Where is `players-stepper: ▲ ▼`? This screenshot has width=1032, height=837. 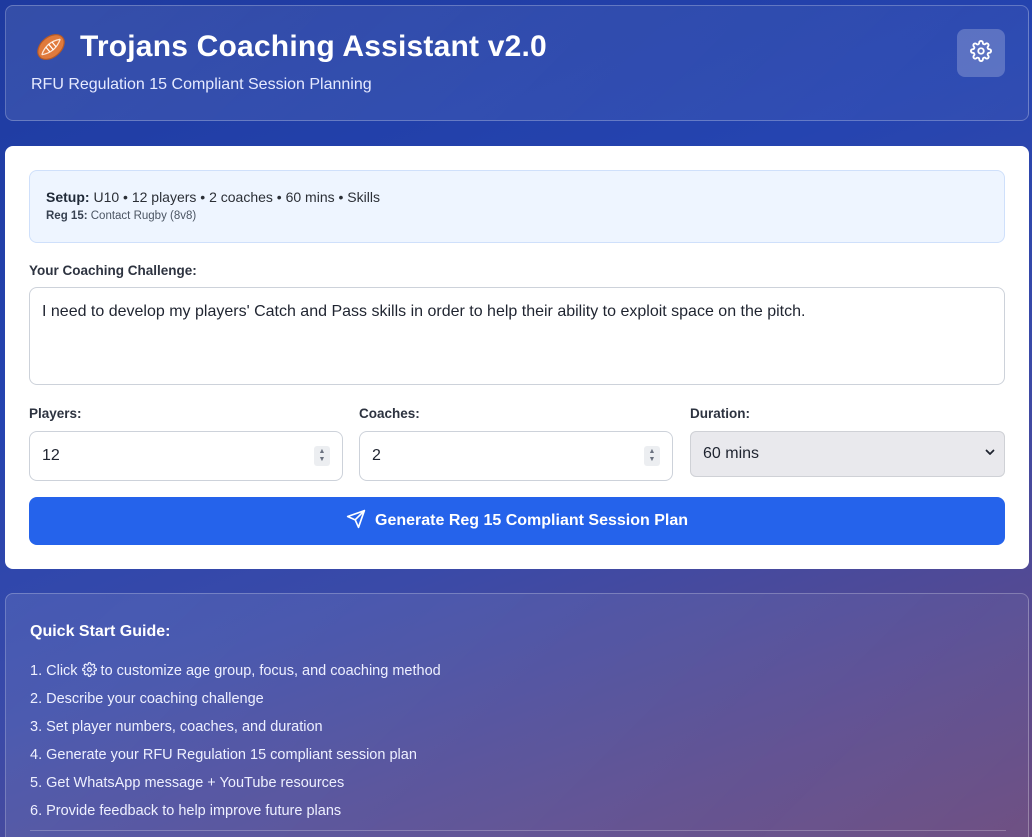
players-stepper: ▲ ▼ is located at coordinates (322, 456).